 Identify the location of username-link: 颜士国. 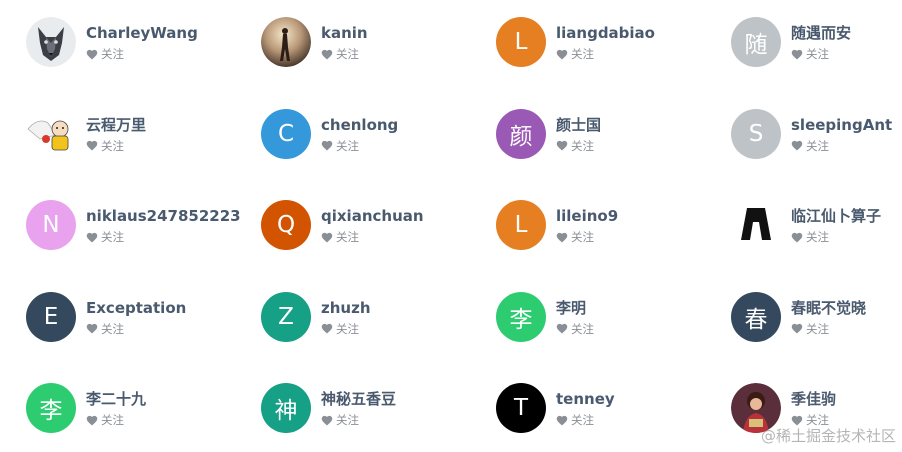
(578, 125).